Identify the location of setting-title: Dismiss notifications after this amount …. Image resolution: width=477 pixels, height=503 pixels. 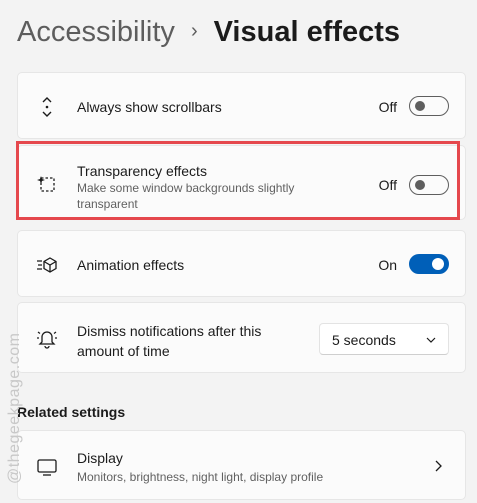
(169, 341).